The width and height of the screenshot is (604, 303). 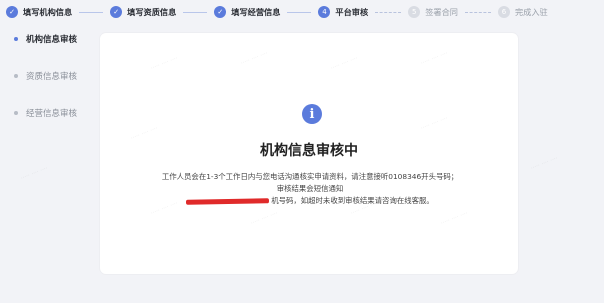 I want to click on step-fill-operation: ✓ 填写经营信息, so click(x=247, y=12).